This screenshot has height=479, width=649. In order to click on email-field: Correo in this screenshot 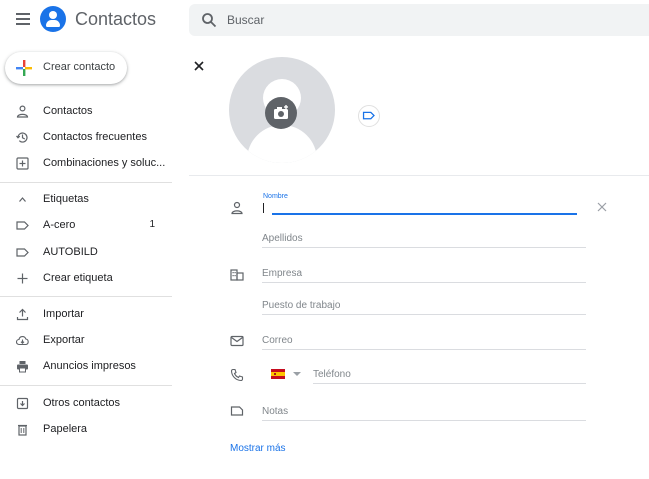, I will do `click(424, 340)`.